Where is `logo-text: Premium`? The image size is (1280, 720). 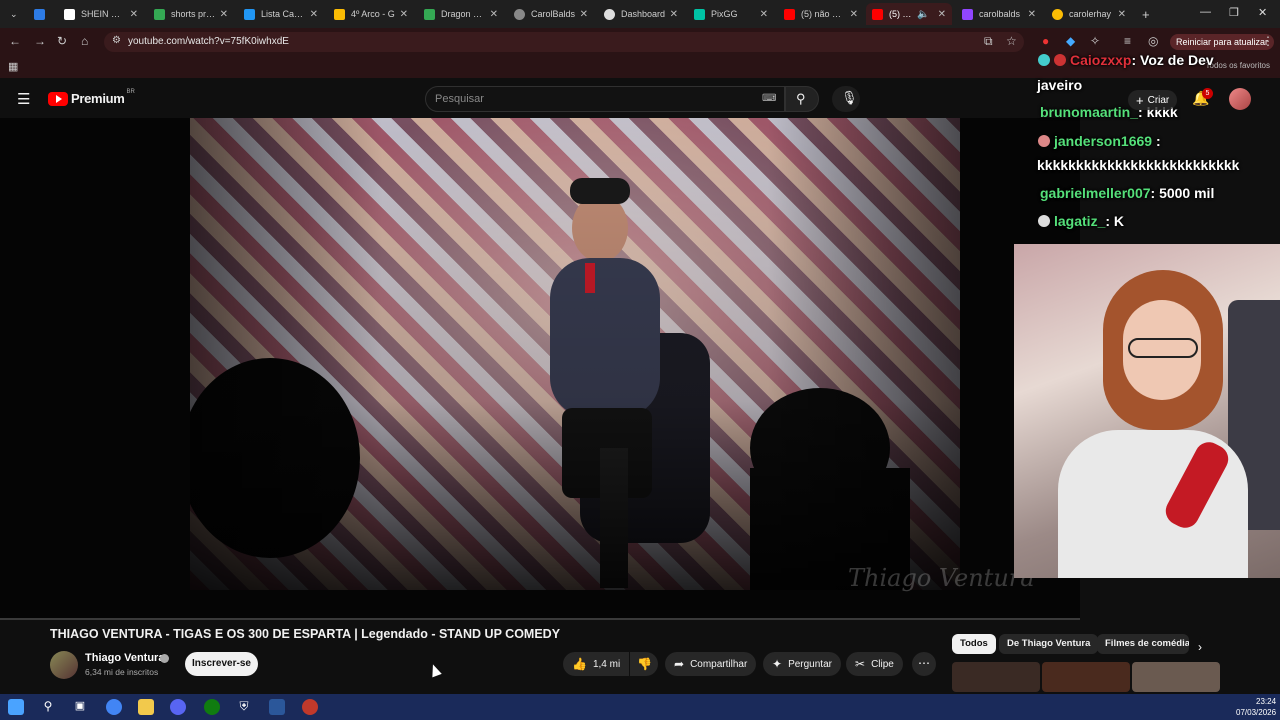
logo-text: Premium is located at coordinates (98, 98).